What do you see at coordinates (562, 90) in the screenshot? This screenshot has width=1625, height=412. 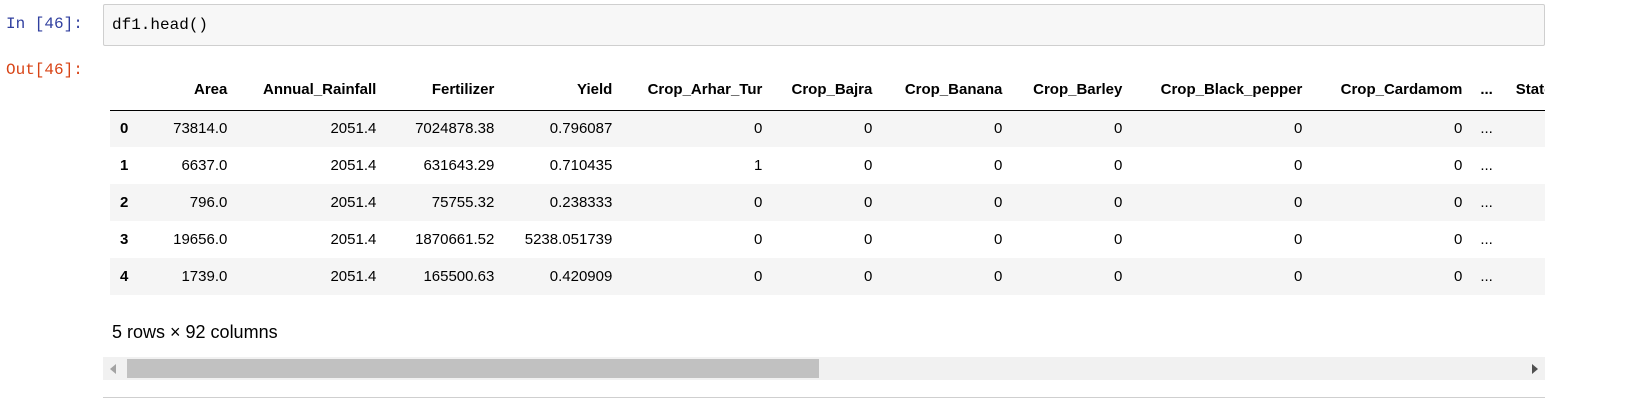 I see `column-header: Yield` at bounding box center [562, 90].